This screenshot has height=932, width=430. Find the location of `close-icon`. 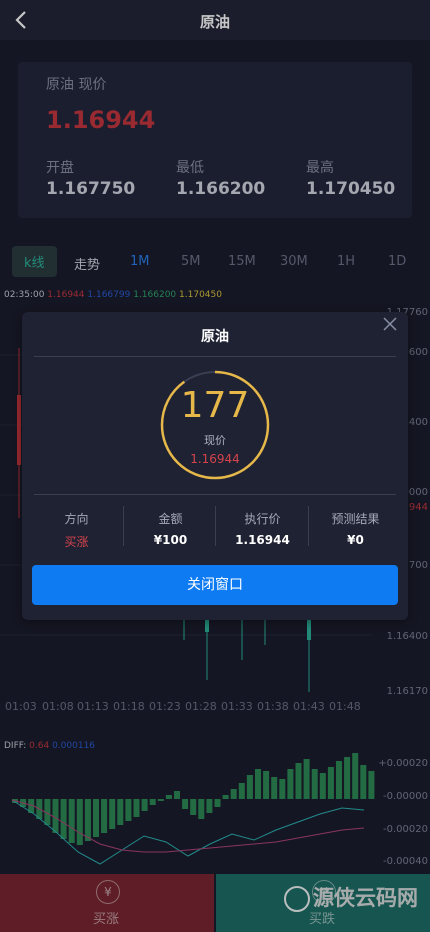

close-icon is located at coordinates (390, 324).